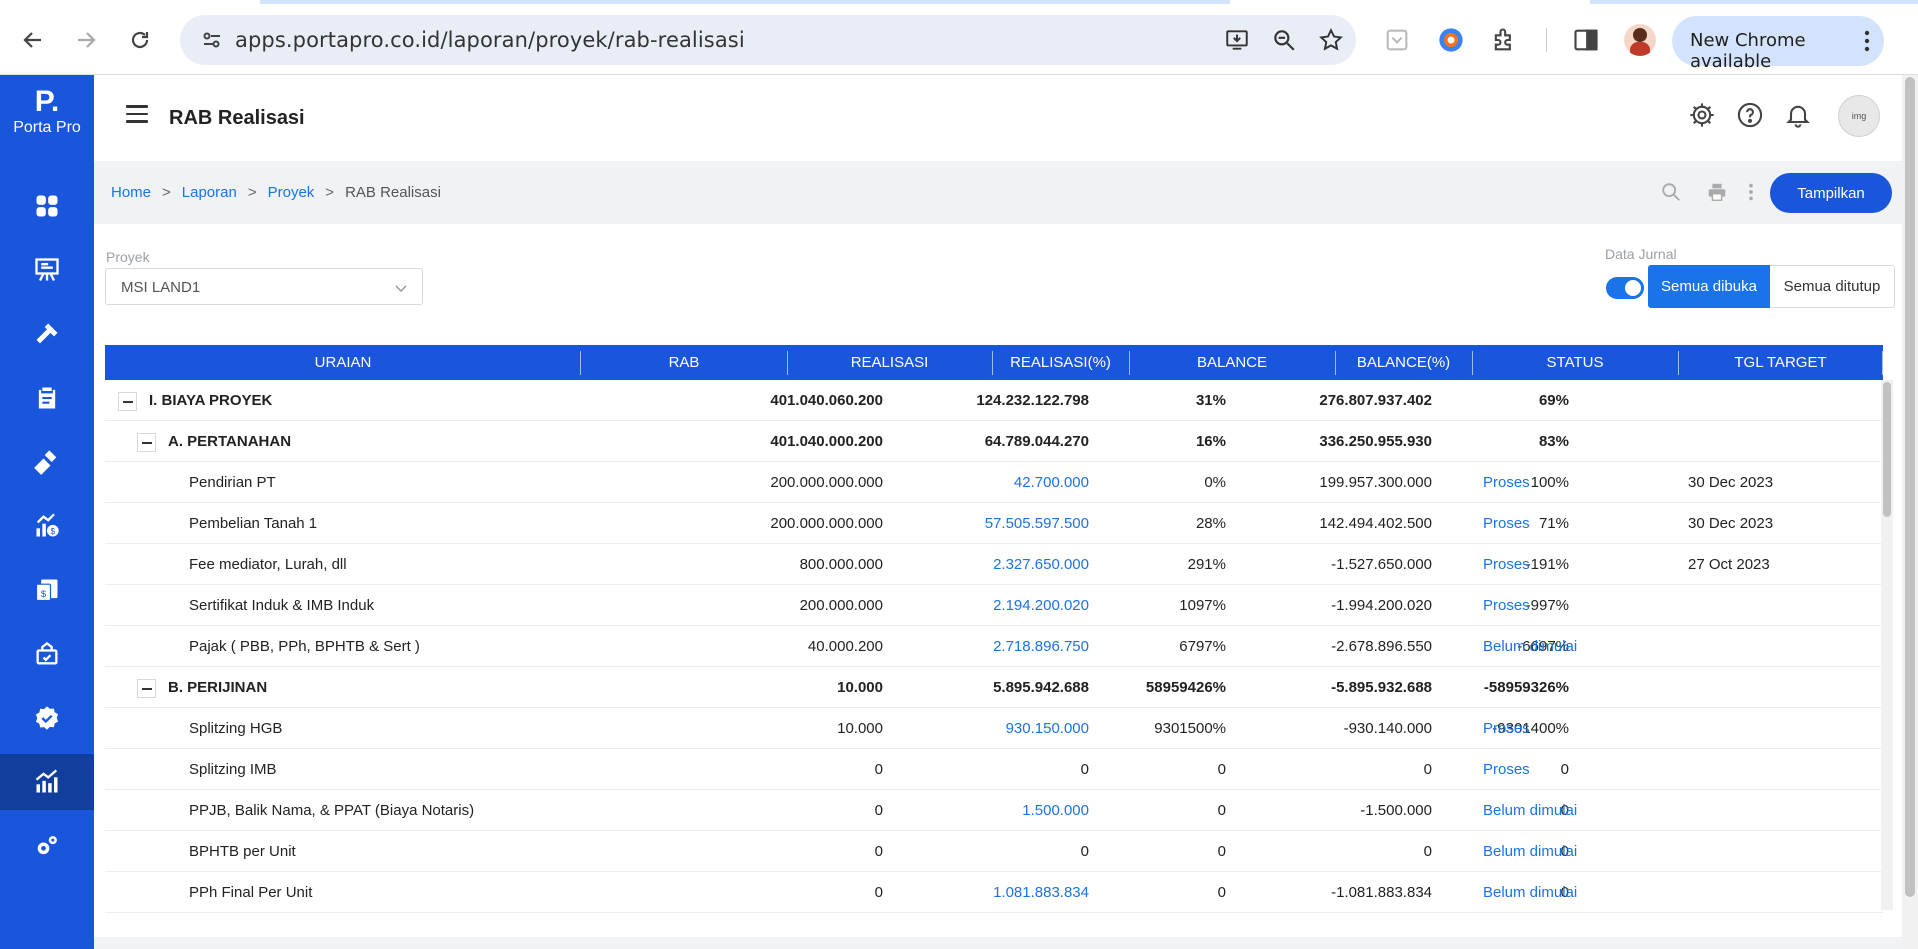  Describe the element at coordinates (47, 718) in the screenshot. I see `nav-approval` at that location.